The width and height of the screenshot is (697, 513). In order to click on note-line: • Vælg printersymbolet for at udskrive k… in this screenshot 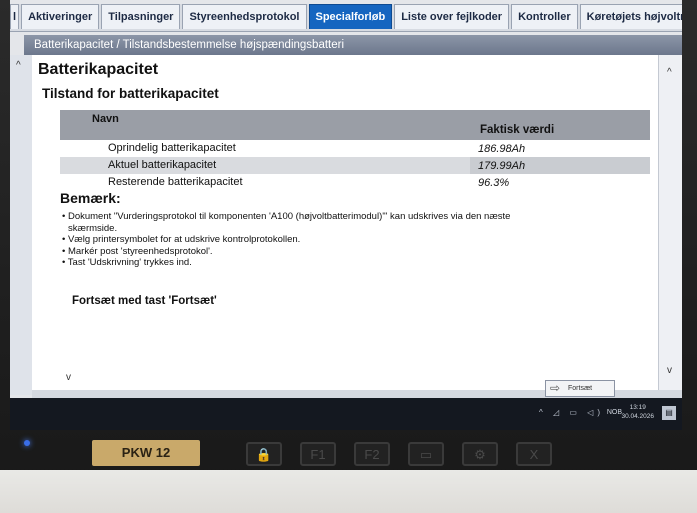, I will do `click(181, 239)`.